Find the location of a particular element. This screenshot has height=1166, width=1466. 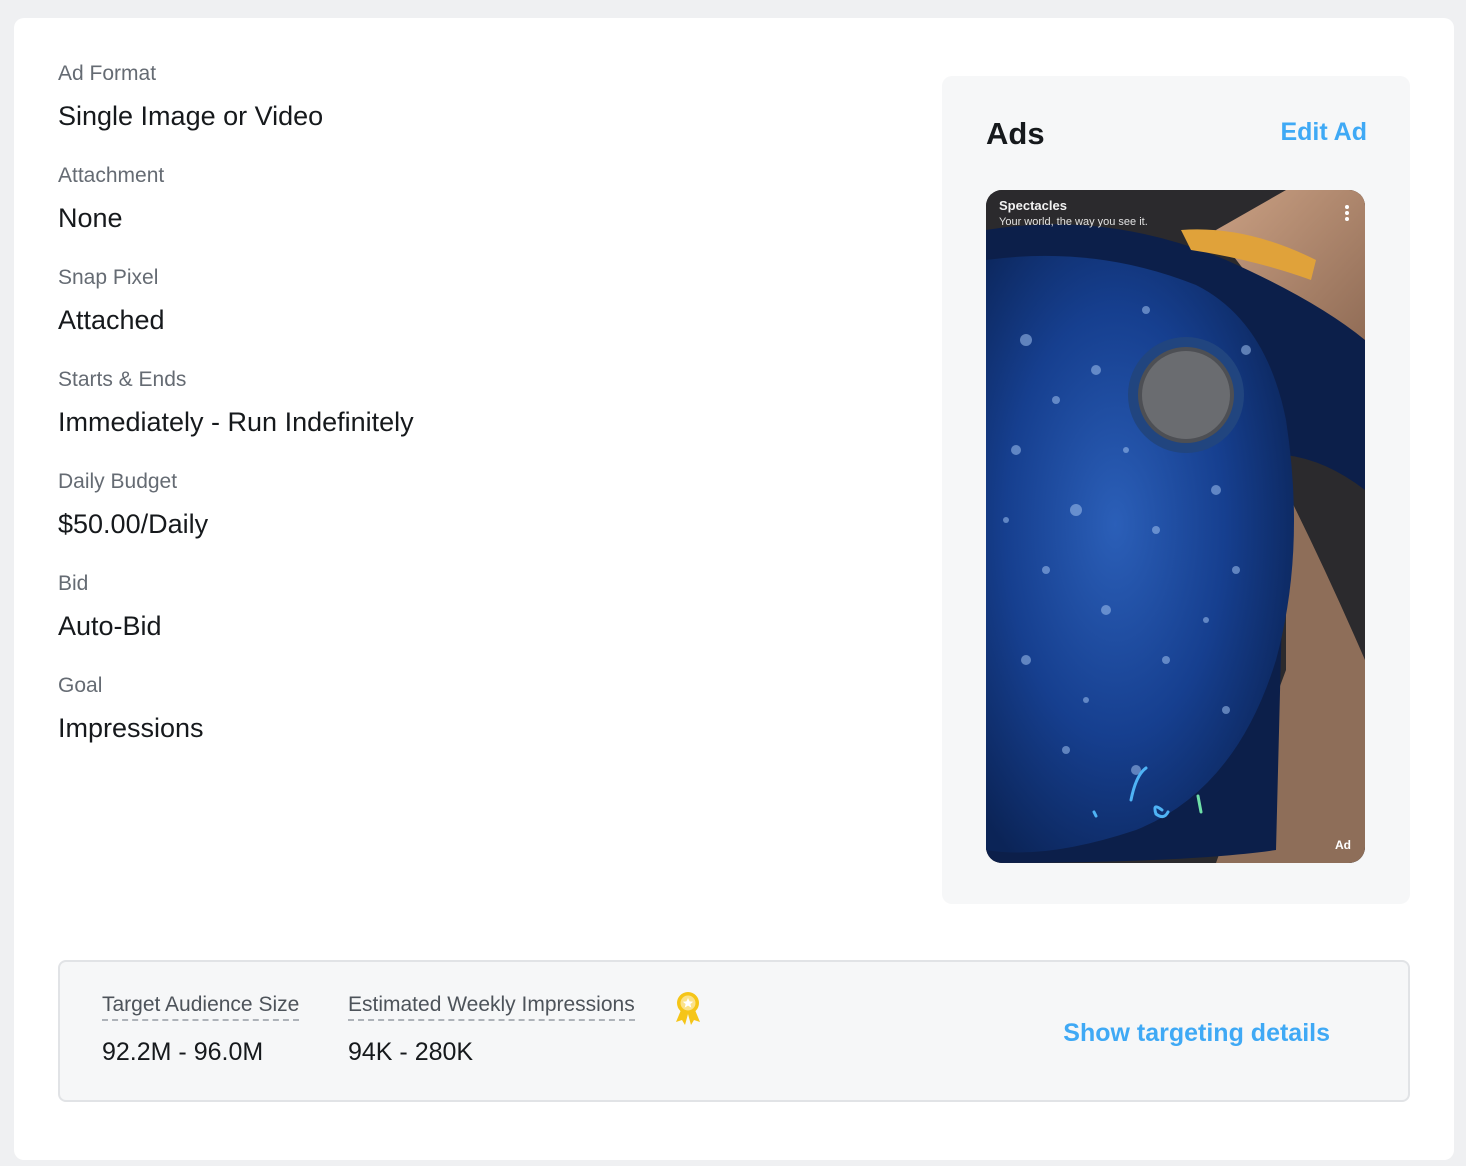

schedule-value: Immediately - Run Indefinitely is located at coordinates (236, 422).